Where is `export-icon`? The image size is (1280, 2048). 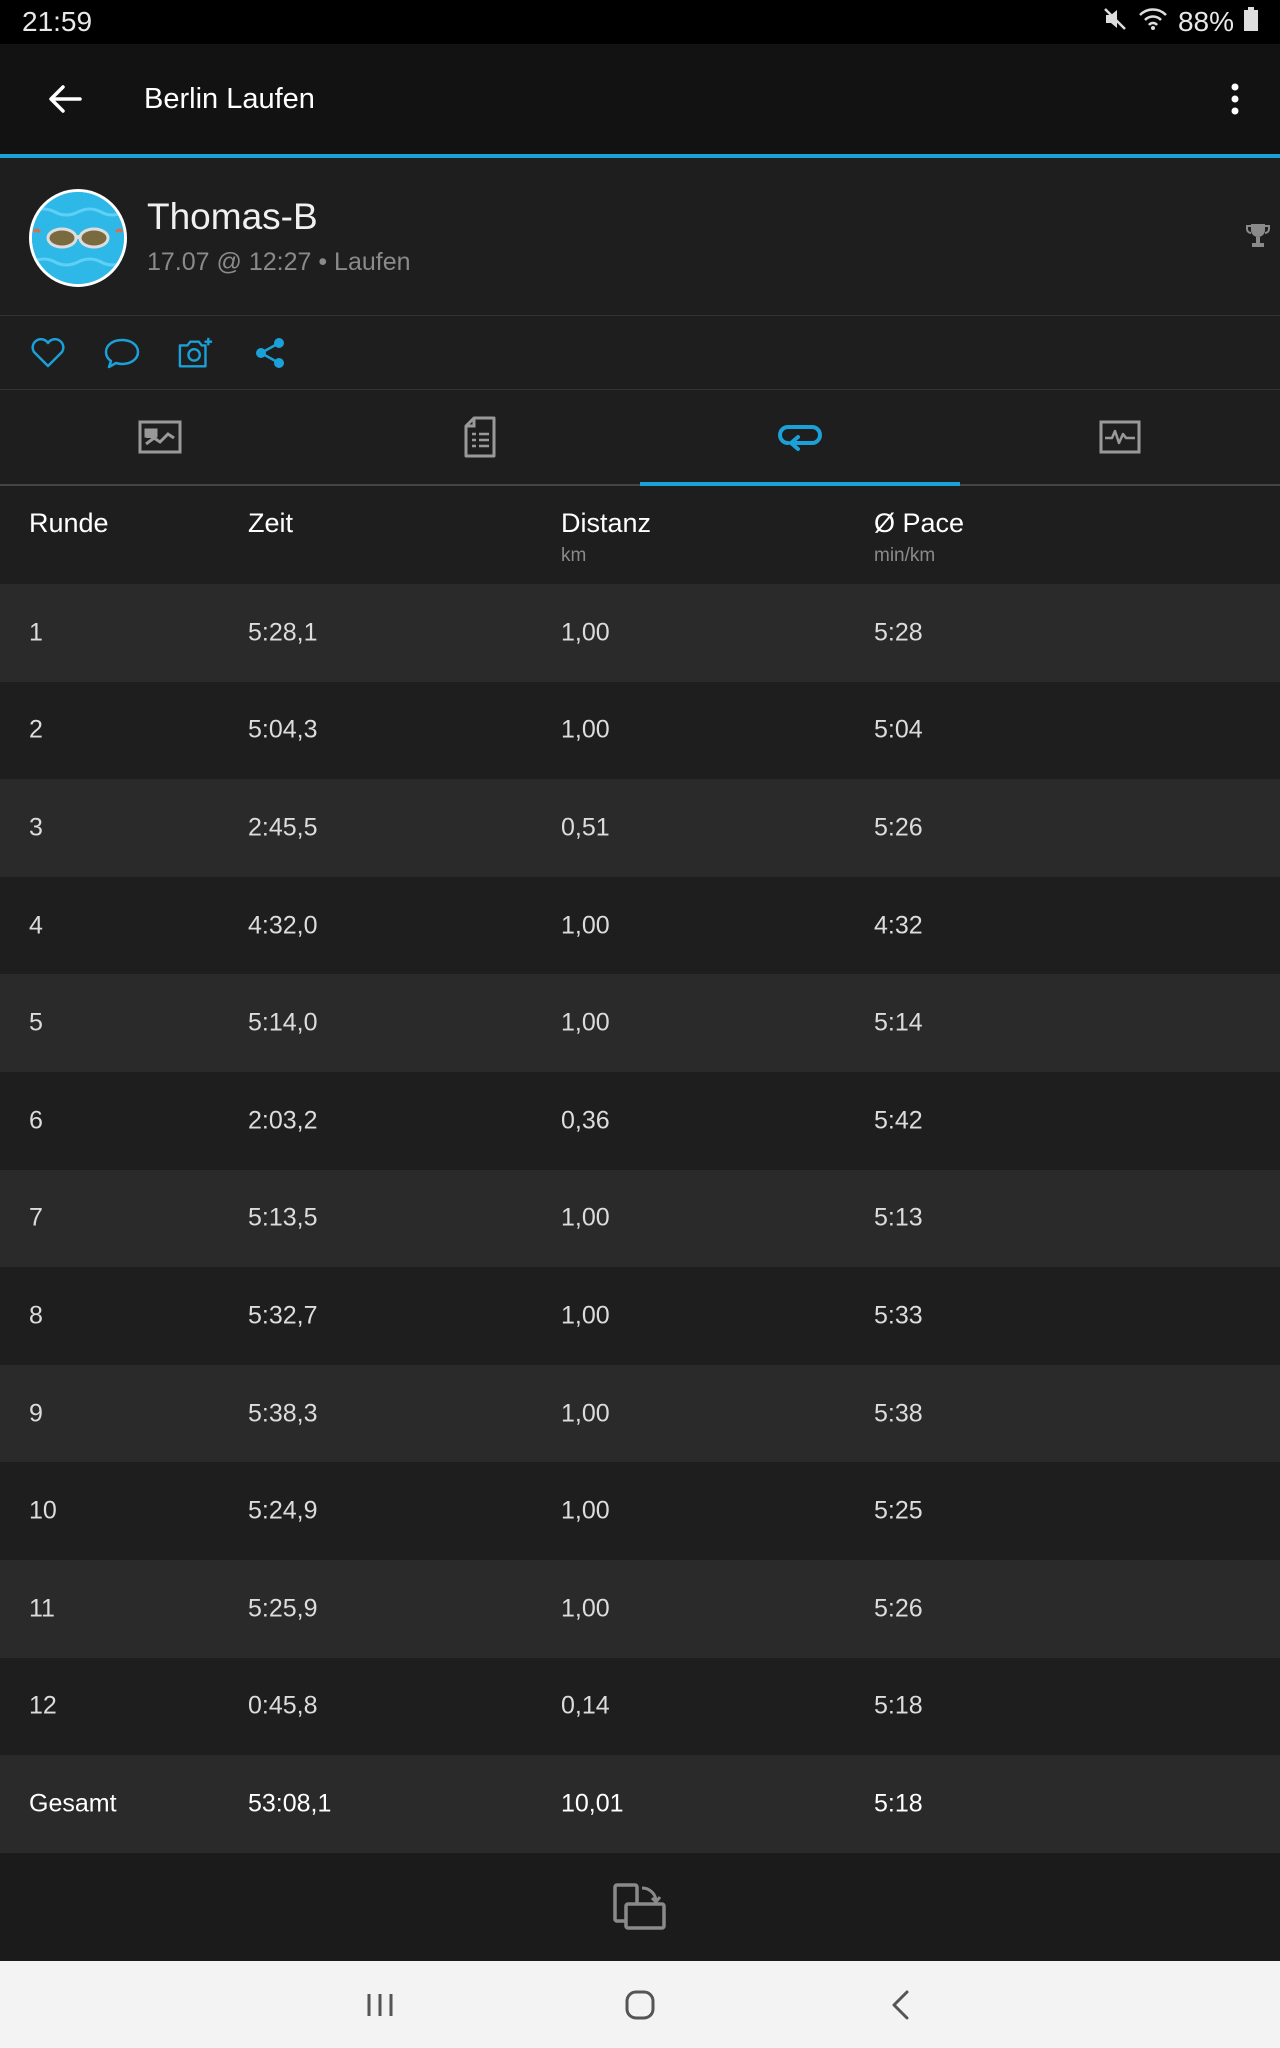 export-icon is located at coordinates (639, 1906).